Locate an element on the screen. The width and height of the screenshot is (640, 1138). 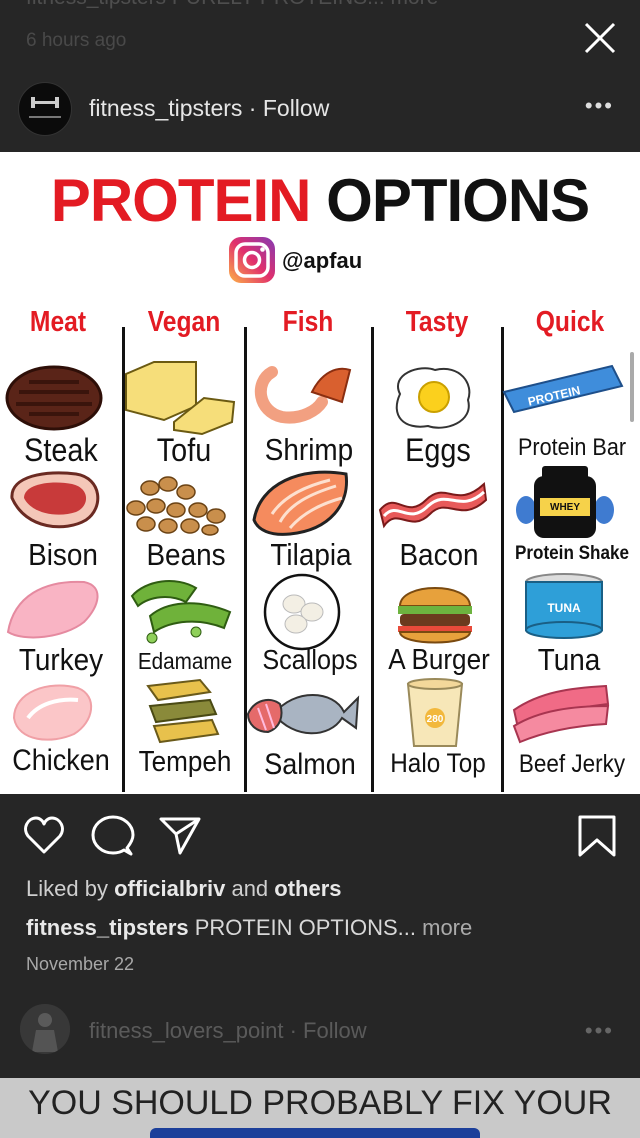
previous-post-time: 6 hours ago is located at coordinates (76, 40).